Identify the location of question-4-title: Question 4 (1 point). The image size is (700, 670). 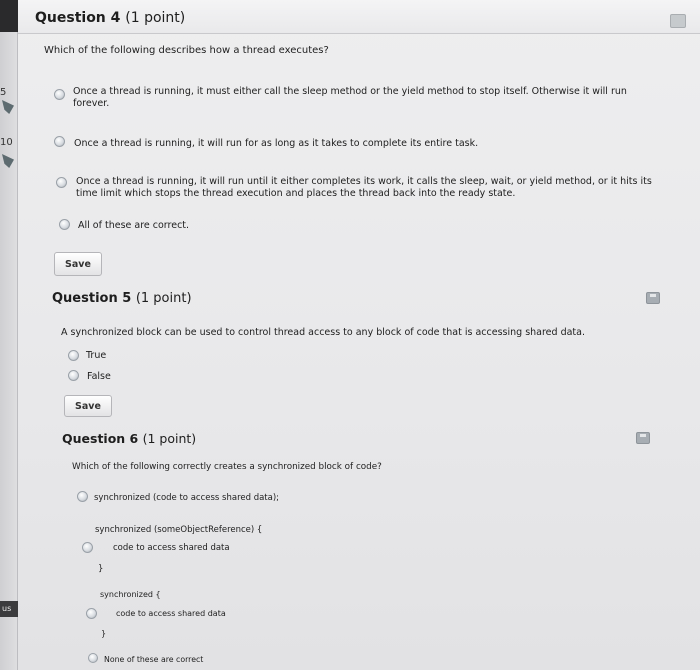
(110, 18).